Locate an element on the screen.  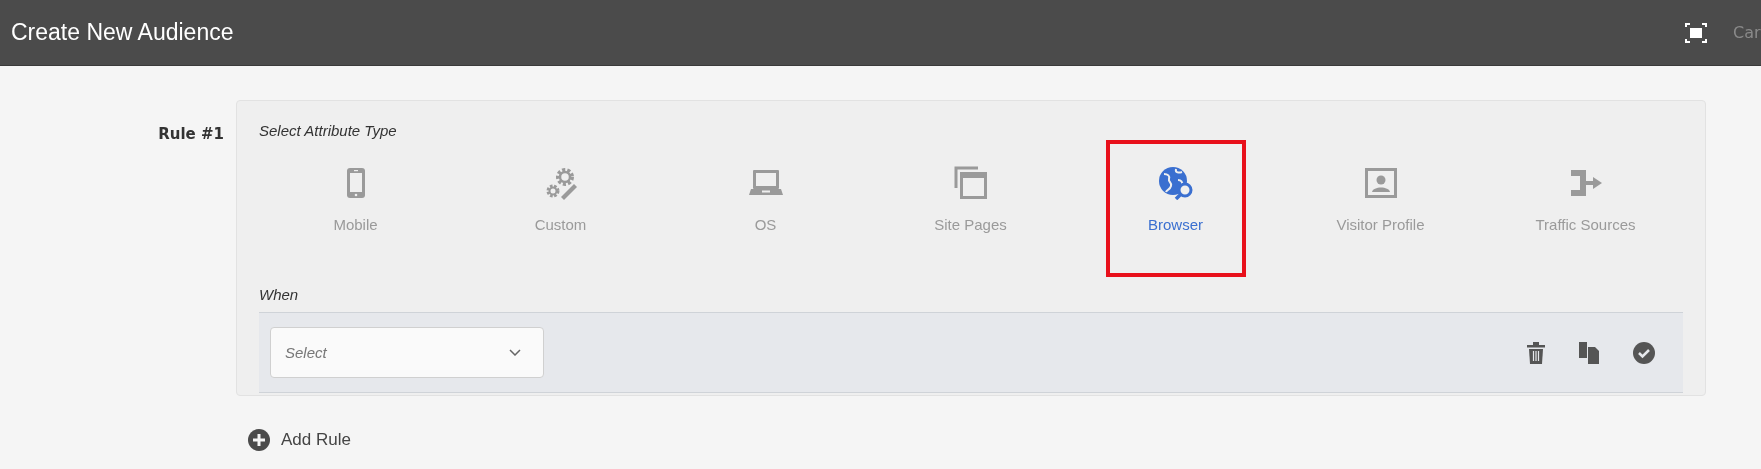
rule-label: Rule #1 is located at coordinates (191, 134).